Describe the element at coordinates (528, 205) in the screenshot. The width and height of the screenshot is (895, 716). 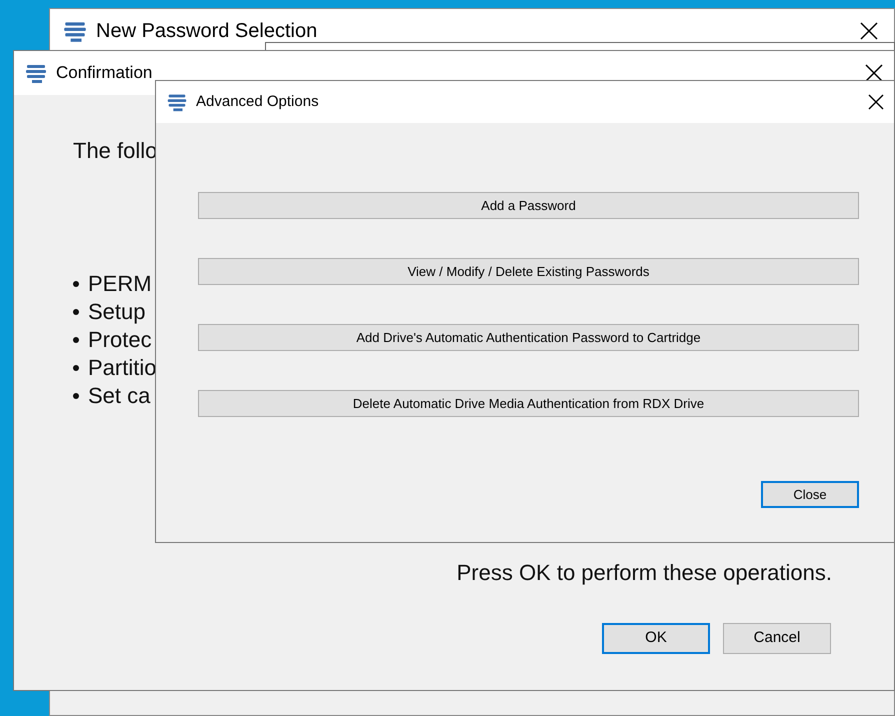
I see `option-button: Add a Password` at that location.